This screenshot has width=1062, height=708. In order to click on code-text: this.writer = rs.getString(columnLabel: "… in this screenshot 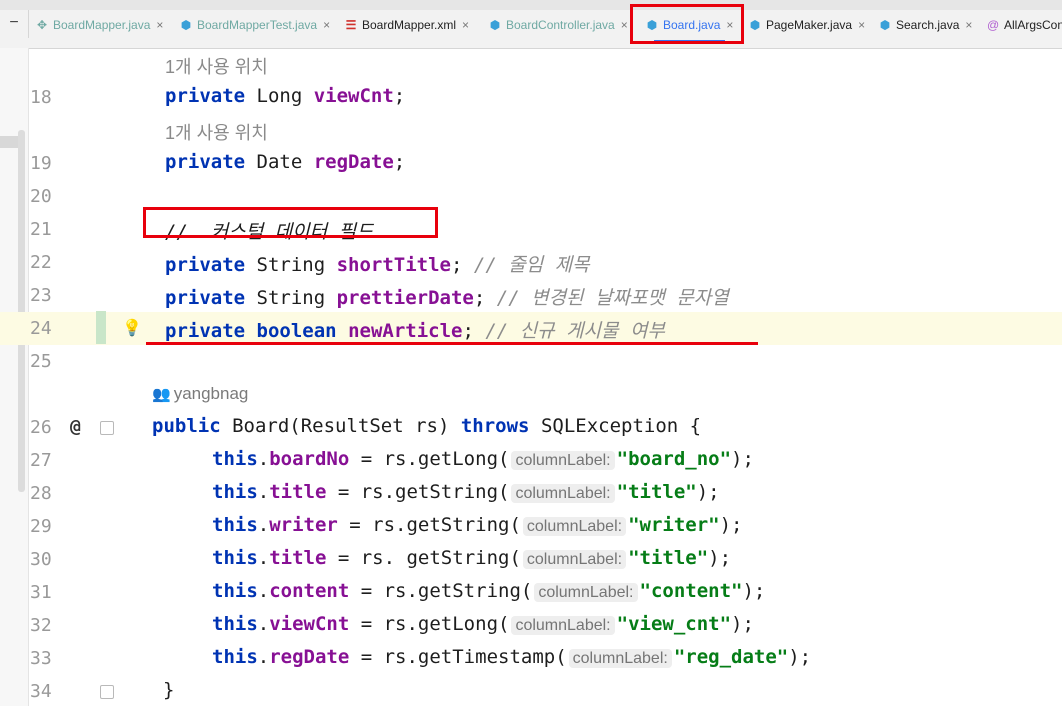, I will do `click(477, 525)`.